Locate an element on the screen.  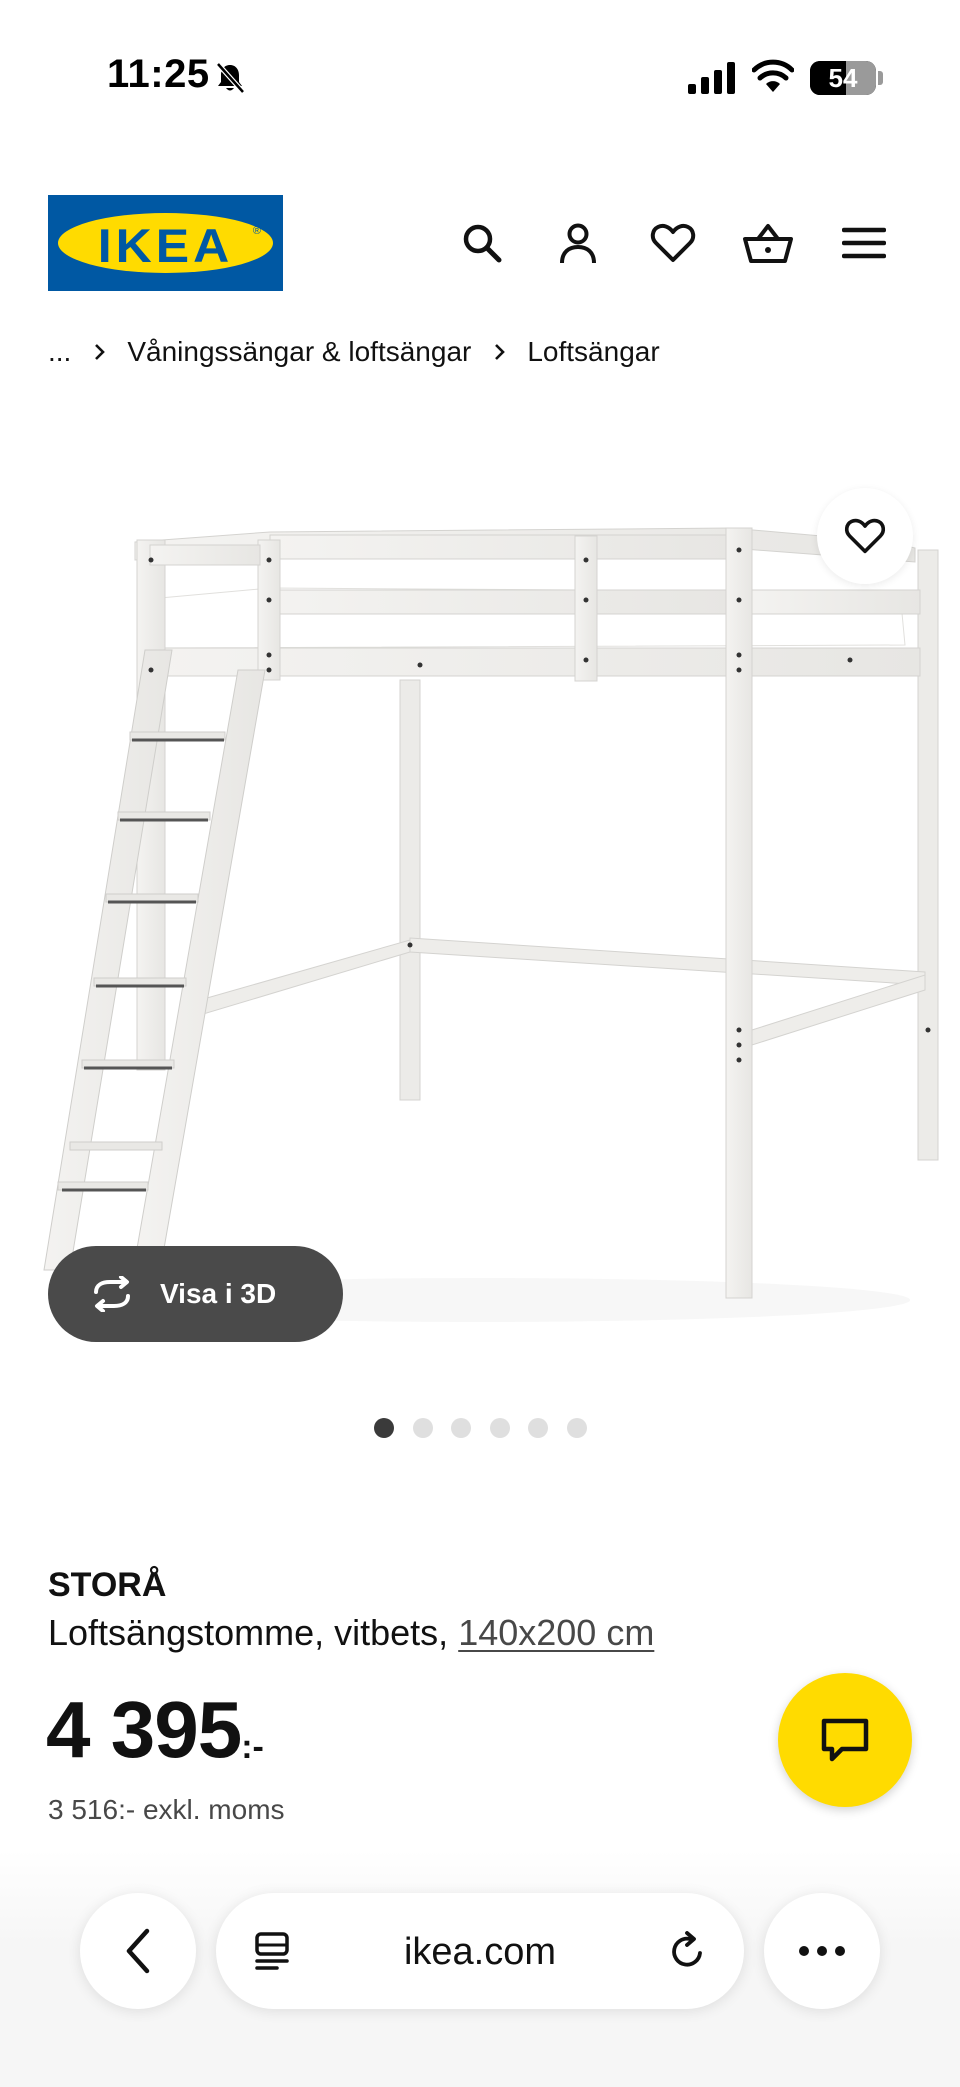
account-button is located at coordinates (578, 243).